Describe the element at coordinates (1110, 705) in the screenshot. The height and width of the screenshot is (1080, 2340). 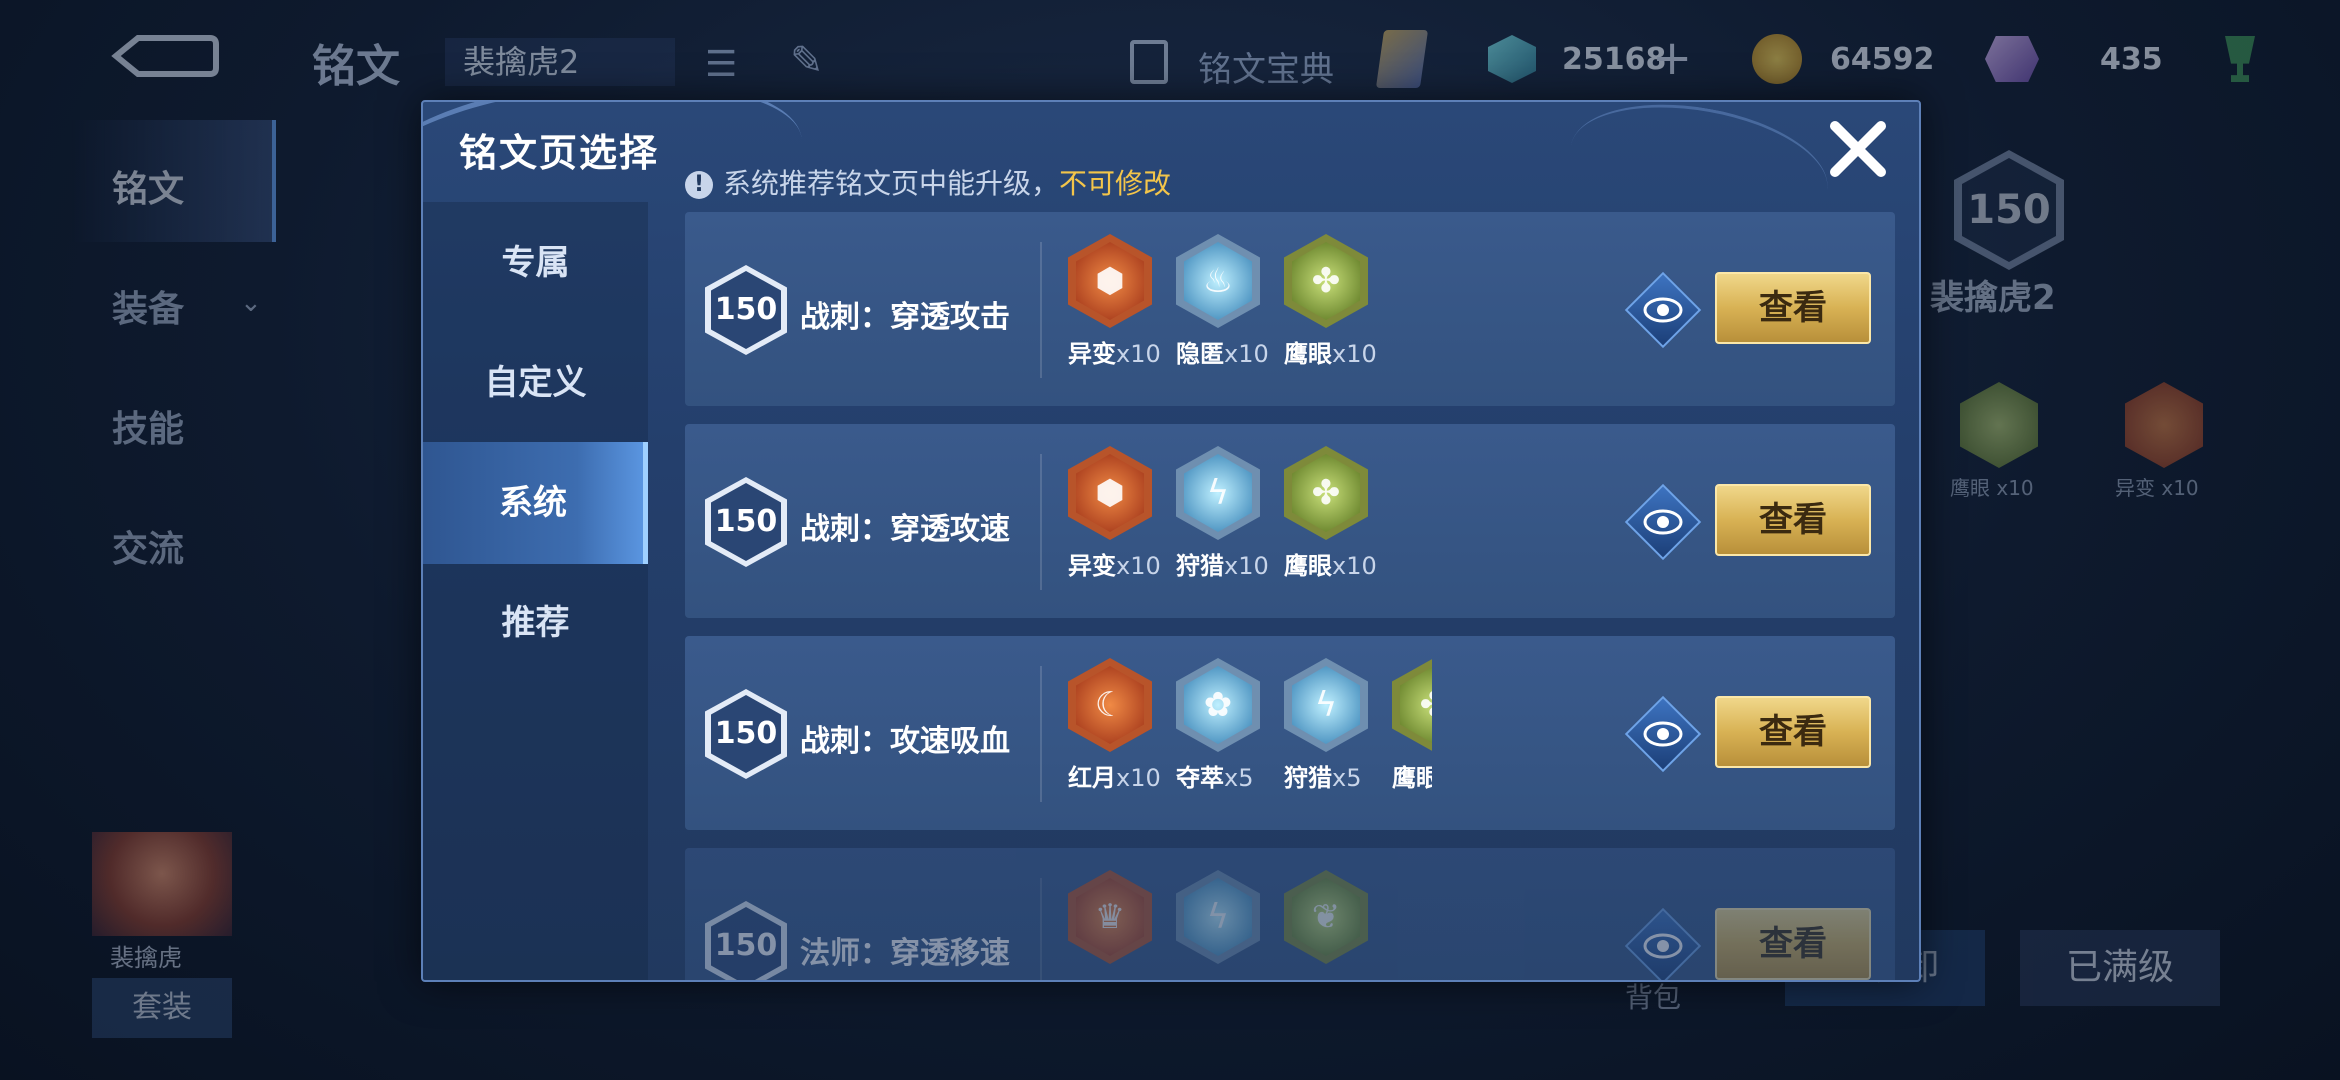
I see `moon-rune-icon: ☾` at that location.